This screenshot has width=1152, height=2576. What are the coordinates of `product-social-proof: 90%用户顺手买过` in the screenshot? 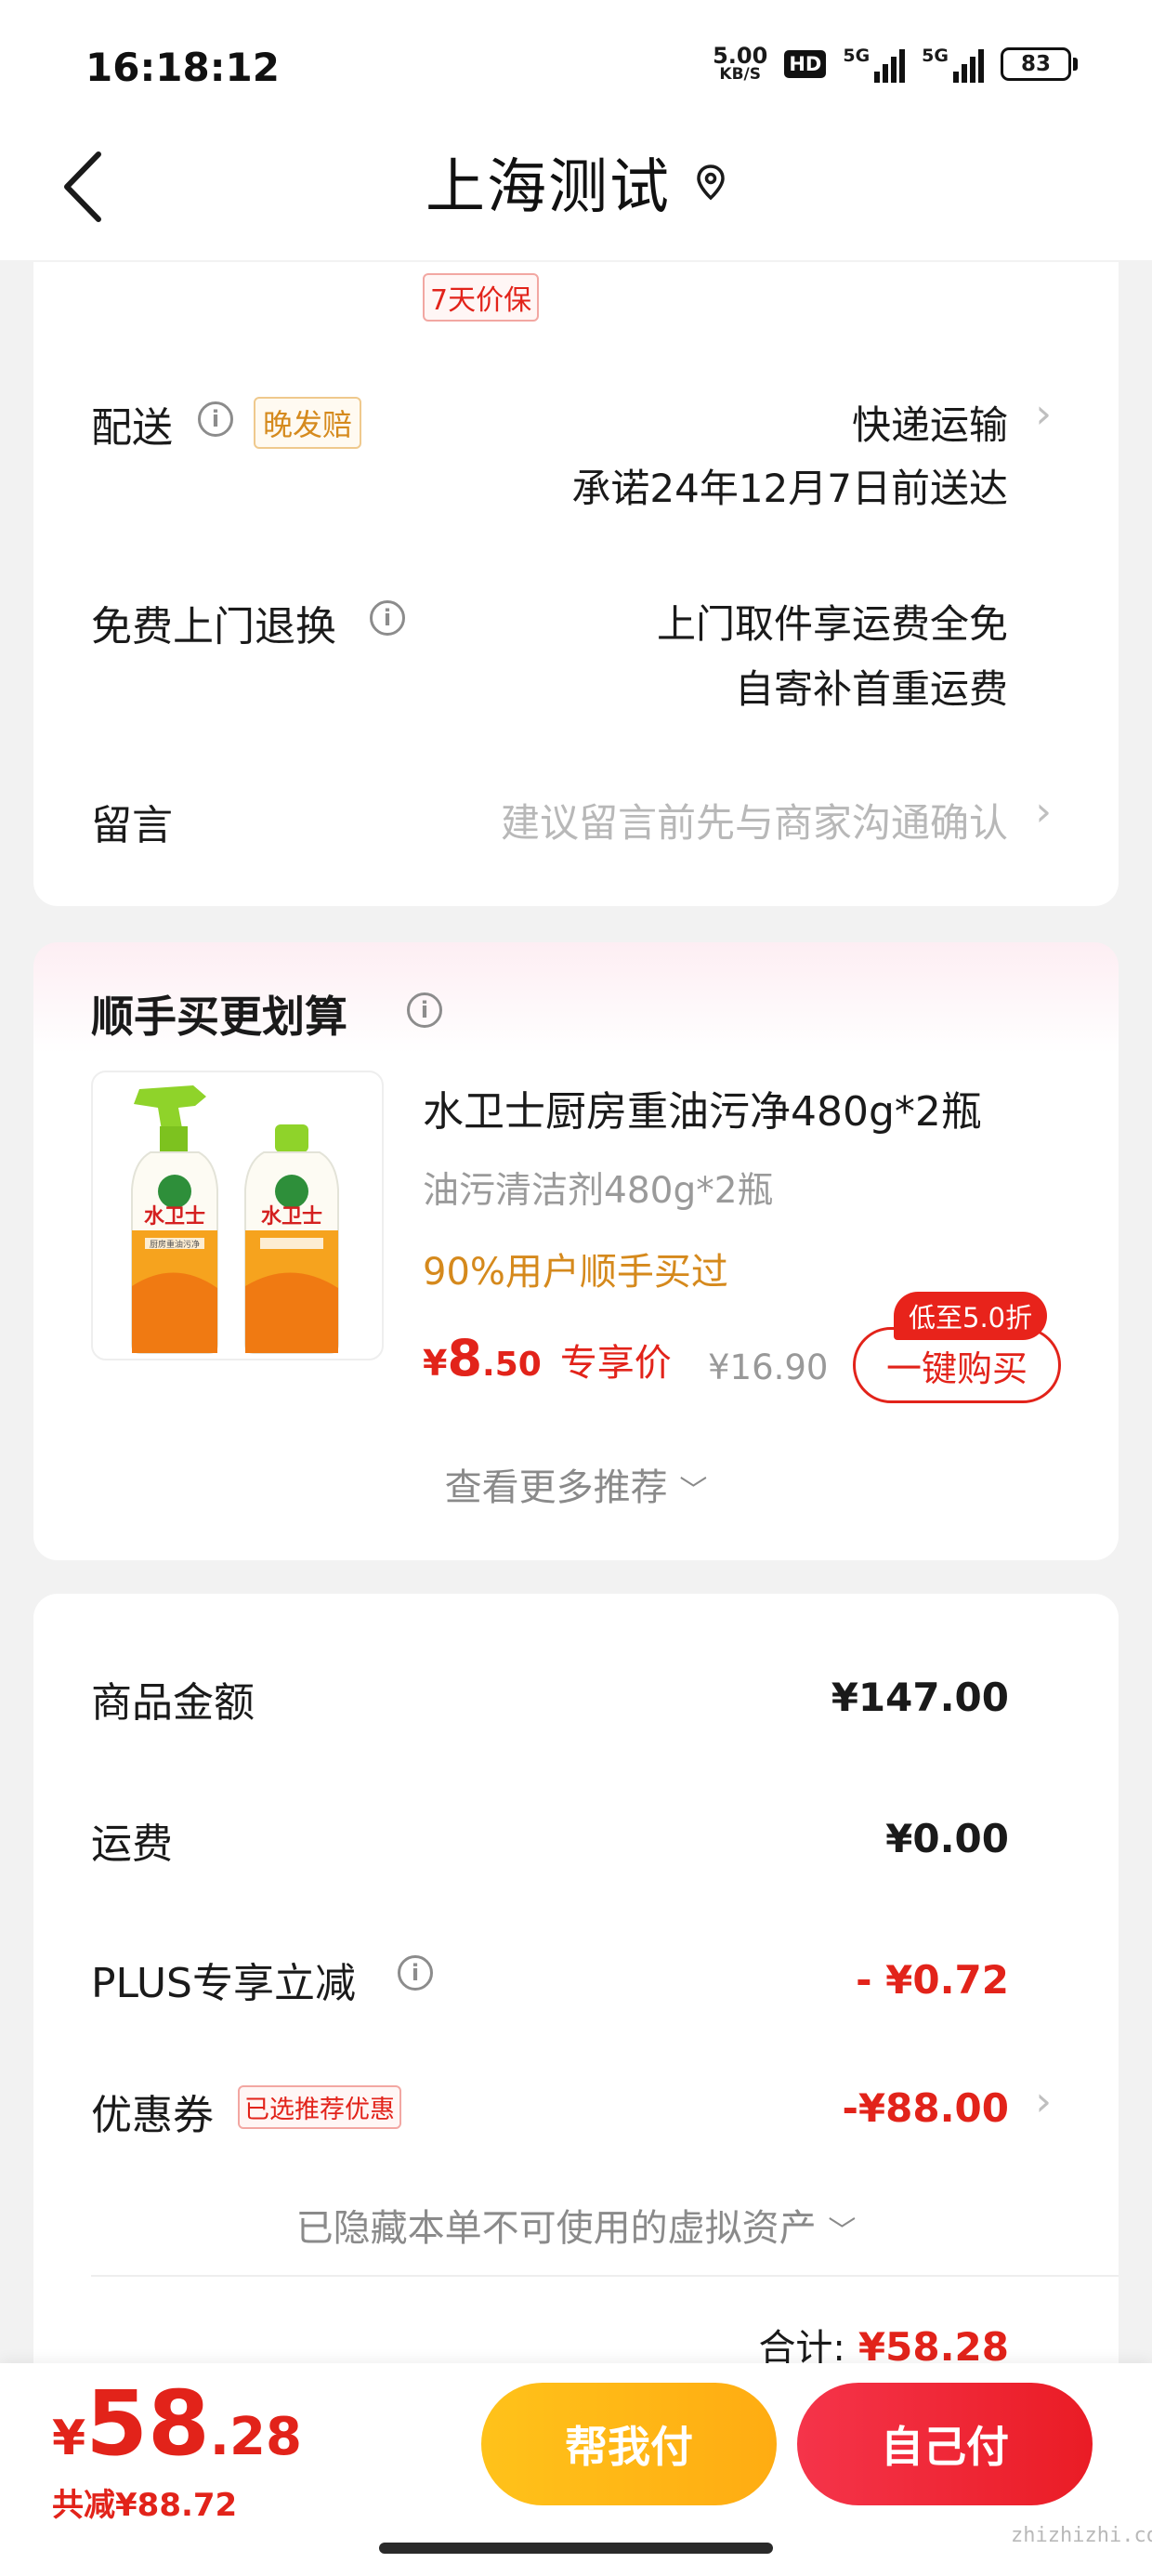 It's located at (575, 1272).